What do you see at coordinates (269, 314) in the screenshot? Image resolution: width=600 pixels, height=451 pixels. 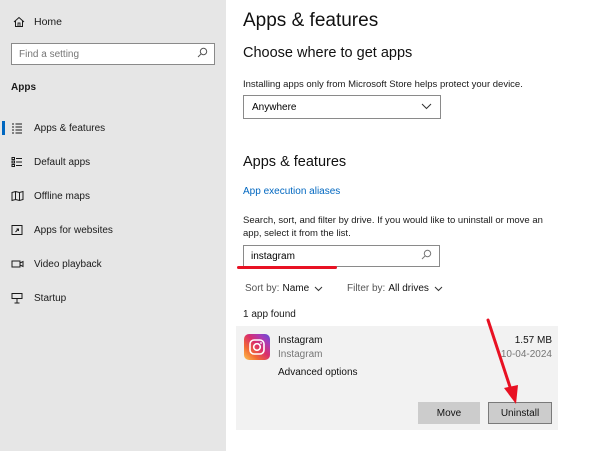 I see `result-count: 1 app found` at bounding box center [269, 314].